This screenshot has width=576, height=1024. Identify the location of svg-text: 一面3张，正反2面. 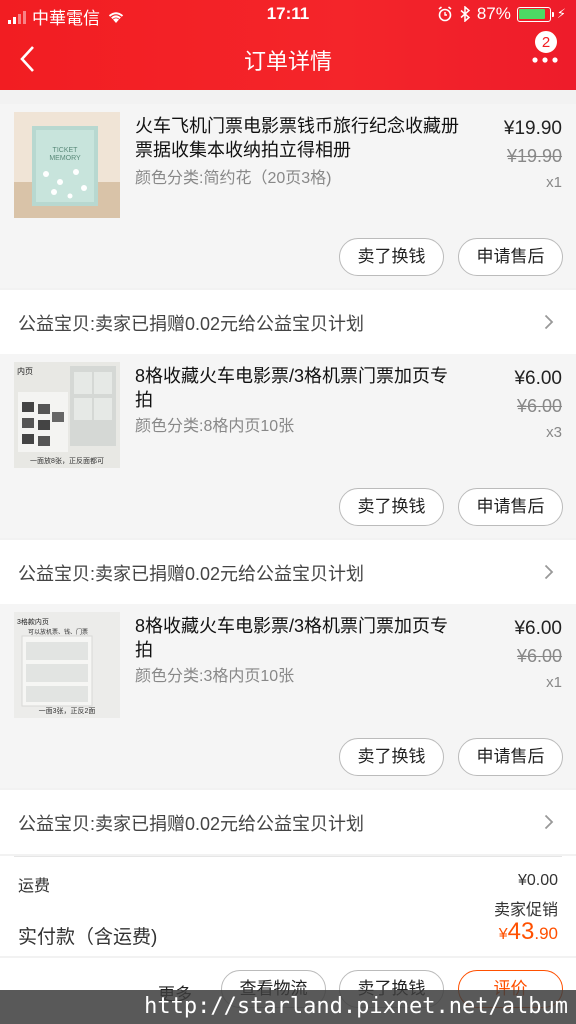
(67, 710).